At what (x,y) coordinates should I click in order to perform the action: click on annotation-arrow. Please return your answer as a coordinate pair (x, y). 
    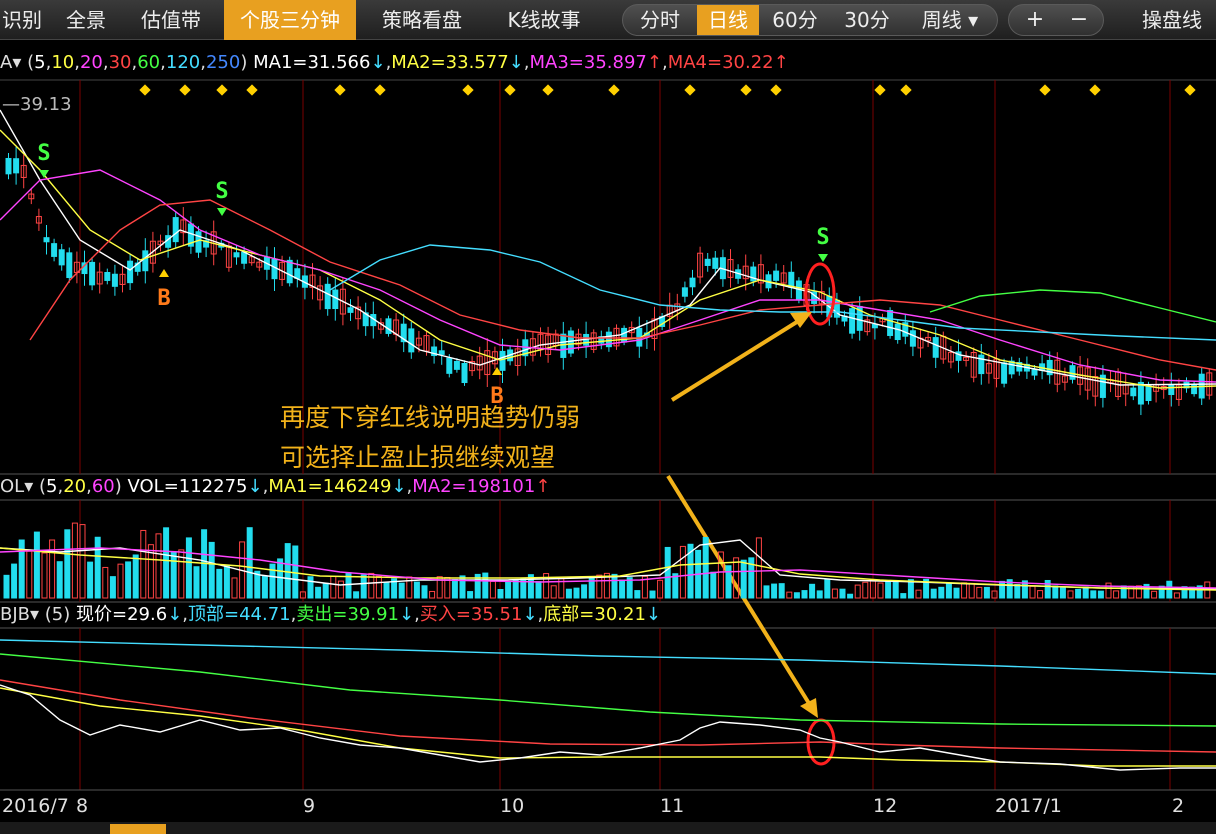
    Looking at the image, I should click on (736, 360).